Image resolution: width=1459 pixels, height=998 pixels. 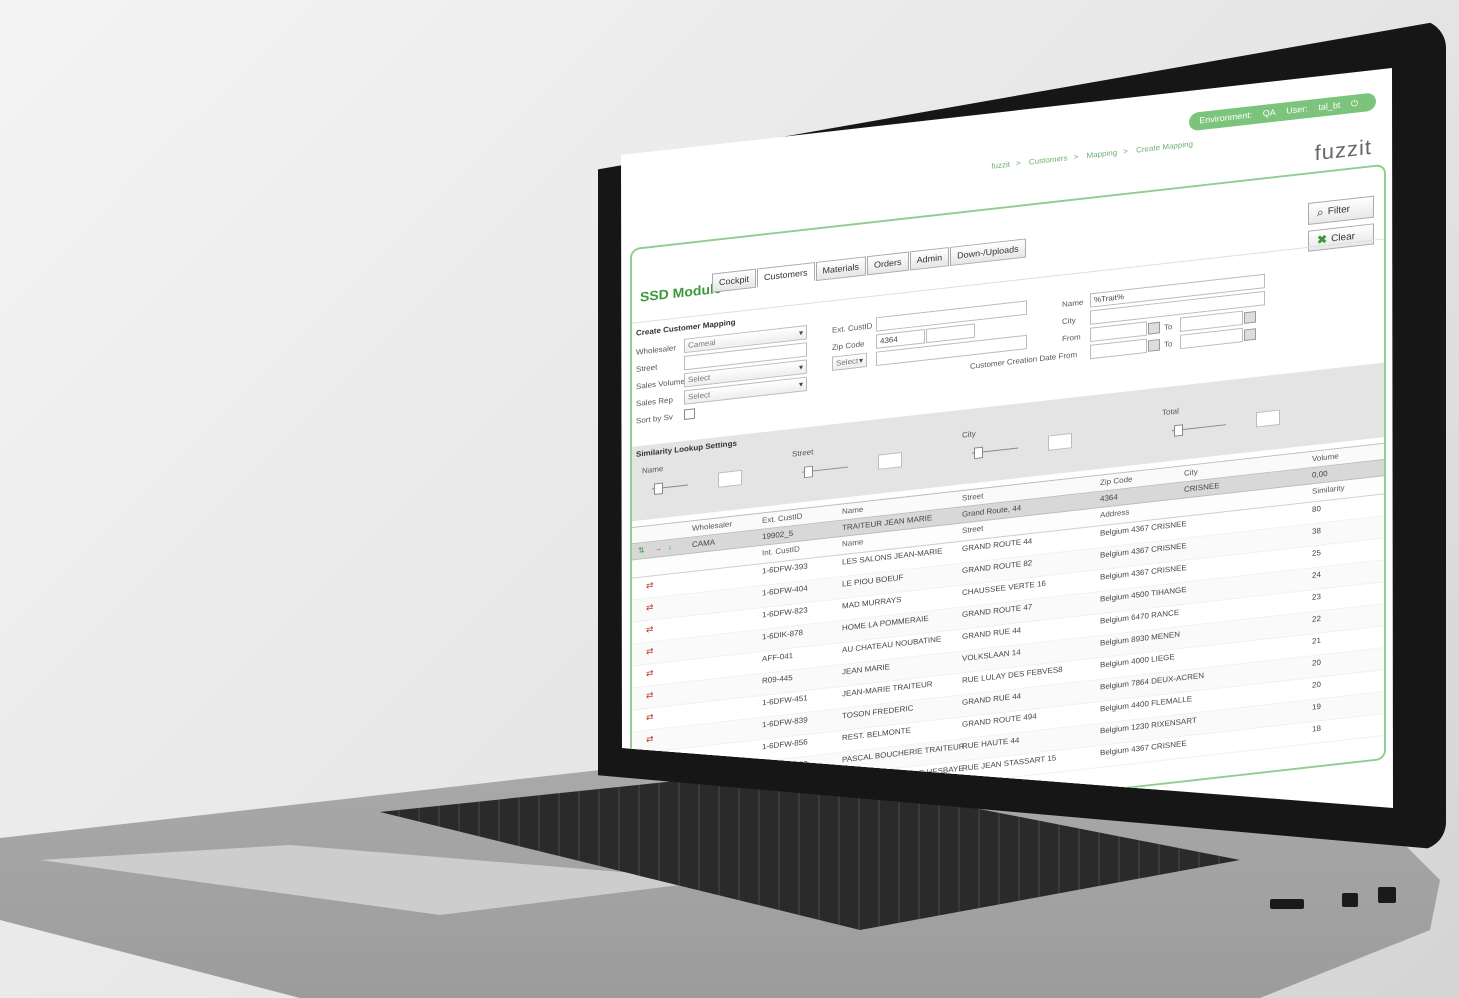 What do you see at coordinates (1000, 165) in the screenshot?
I see `breadcrumb-home: fuzzit` at bounding box center [1000, 165].